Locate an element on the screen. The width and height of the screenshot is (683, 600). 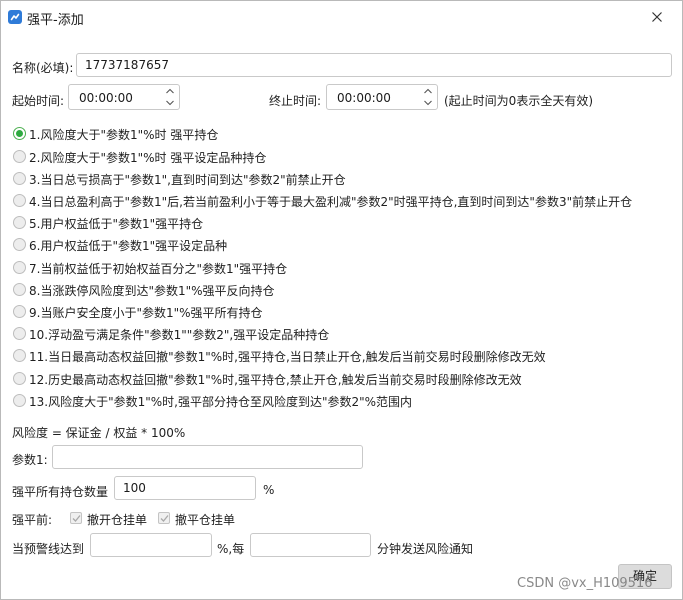
close-qty-input is located at coordinates (185, 488).